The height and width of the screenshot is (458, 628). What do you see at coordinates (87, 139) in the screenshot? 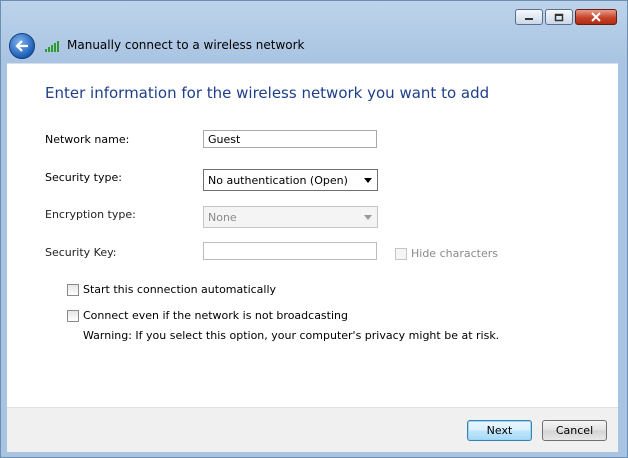
I see `network-name-label: Network name:` at bounding box center [87, 139].